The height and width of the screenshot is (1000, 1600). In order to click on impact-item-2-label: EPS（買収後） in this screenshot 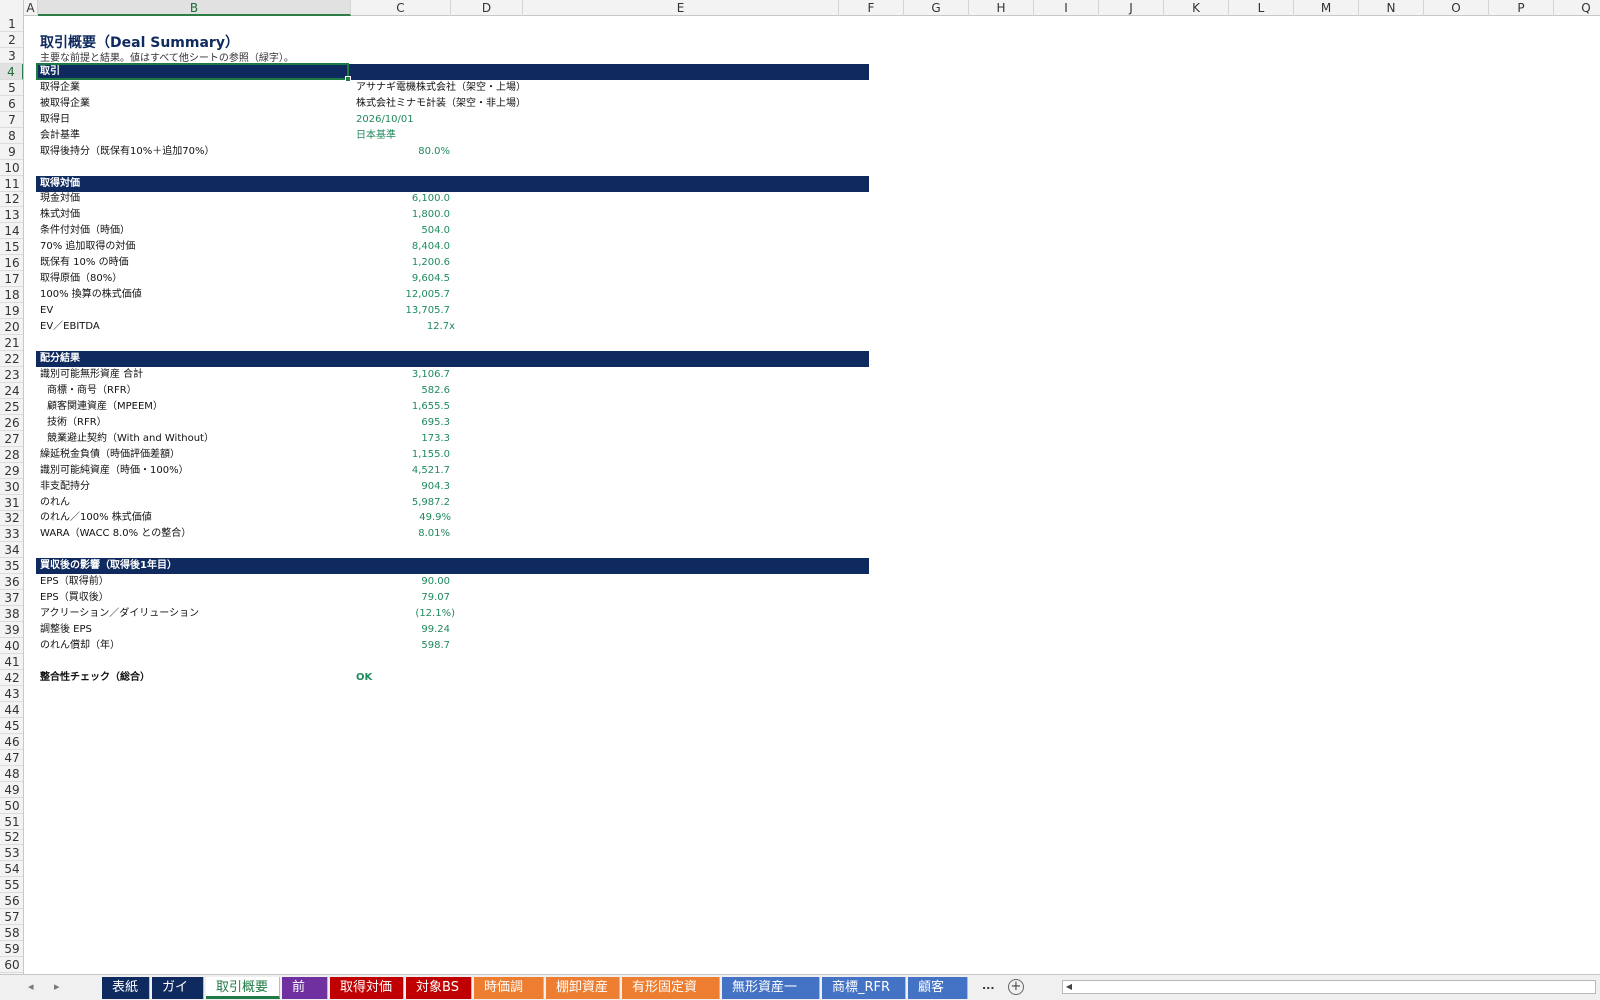, I will do `click(74, 598)`.